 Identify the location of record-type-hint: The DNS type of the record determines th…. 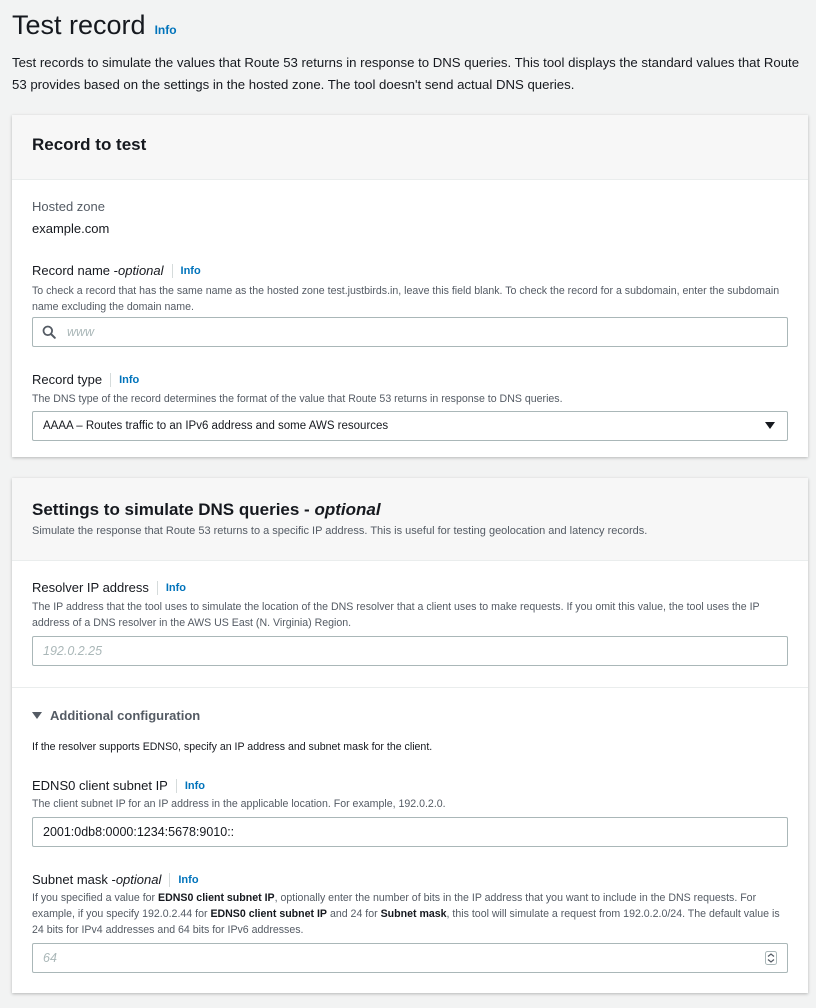
(297, 399).